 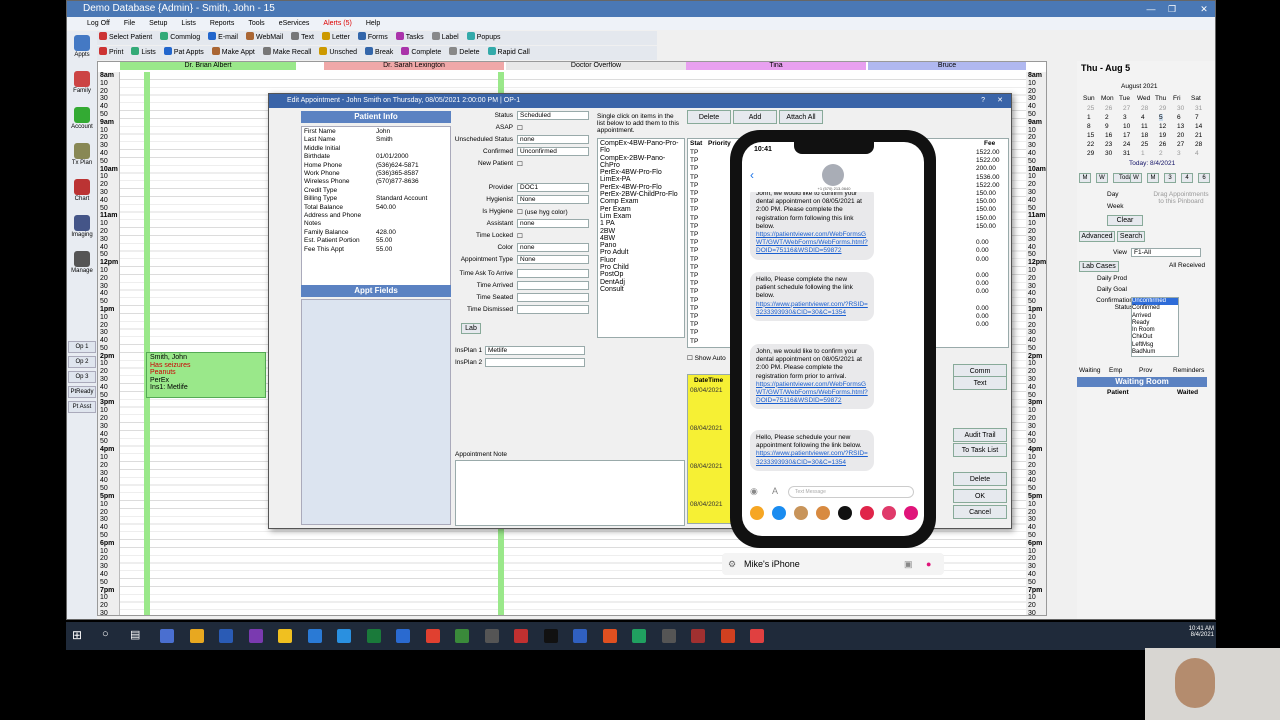 What do you see at coordinates (641, 274) in the screenshot?
I see `procedure-item: PostOp` at bounding box center [641, 274].